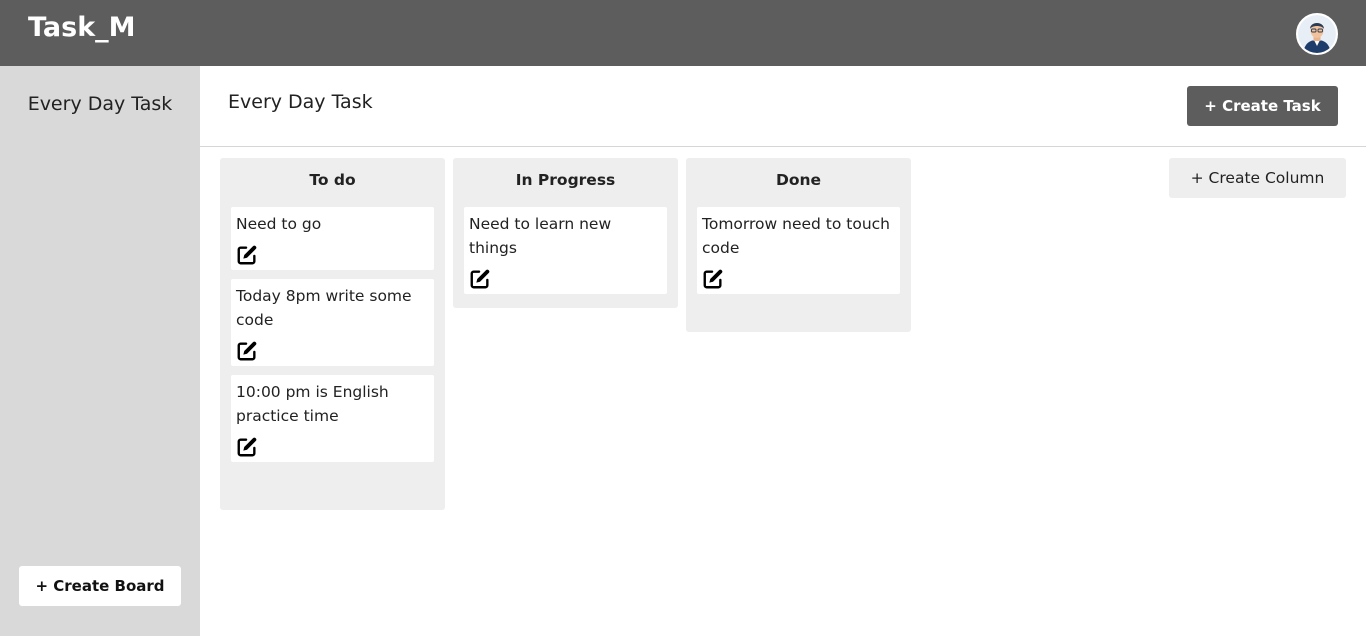 Image resolution: width=1366 pixels, height=636 pixels. What do you see at coordinates (540, 236) in the screenshot?
I see `task-card-text: Need to learn new things` at bounding box center [540, 236].